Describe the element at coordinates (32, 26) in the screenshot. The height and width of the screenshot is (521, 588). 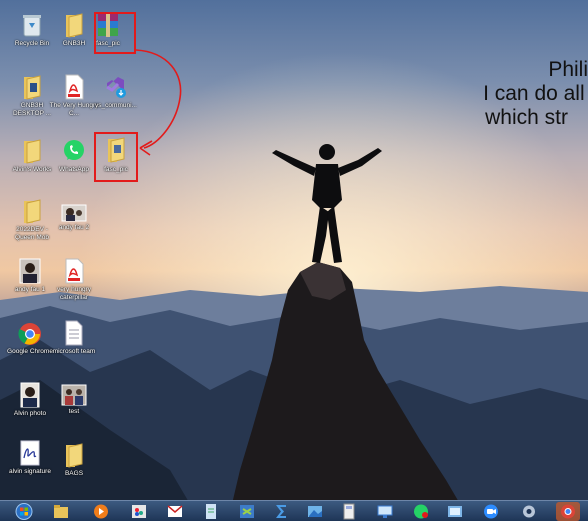
I see `recycle-bin-icon` at that location.